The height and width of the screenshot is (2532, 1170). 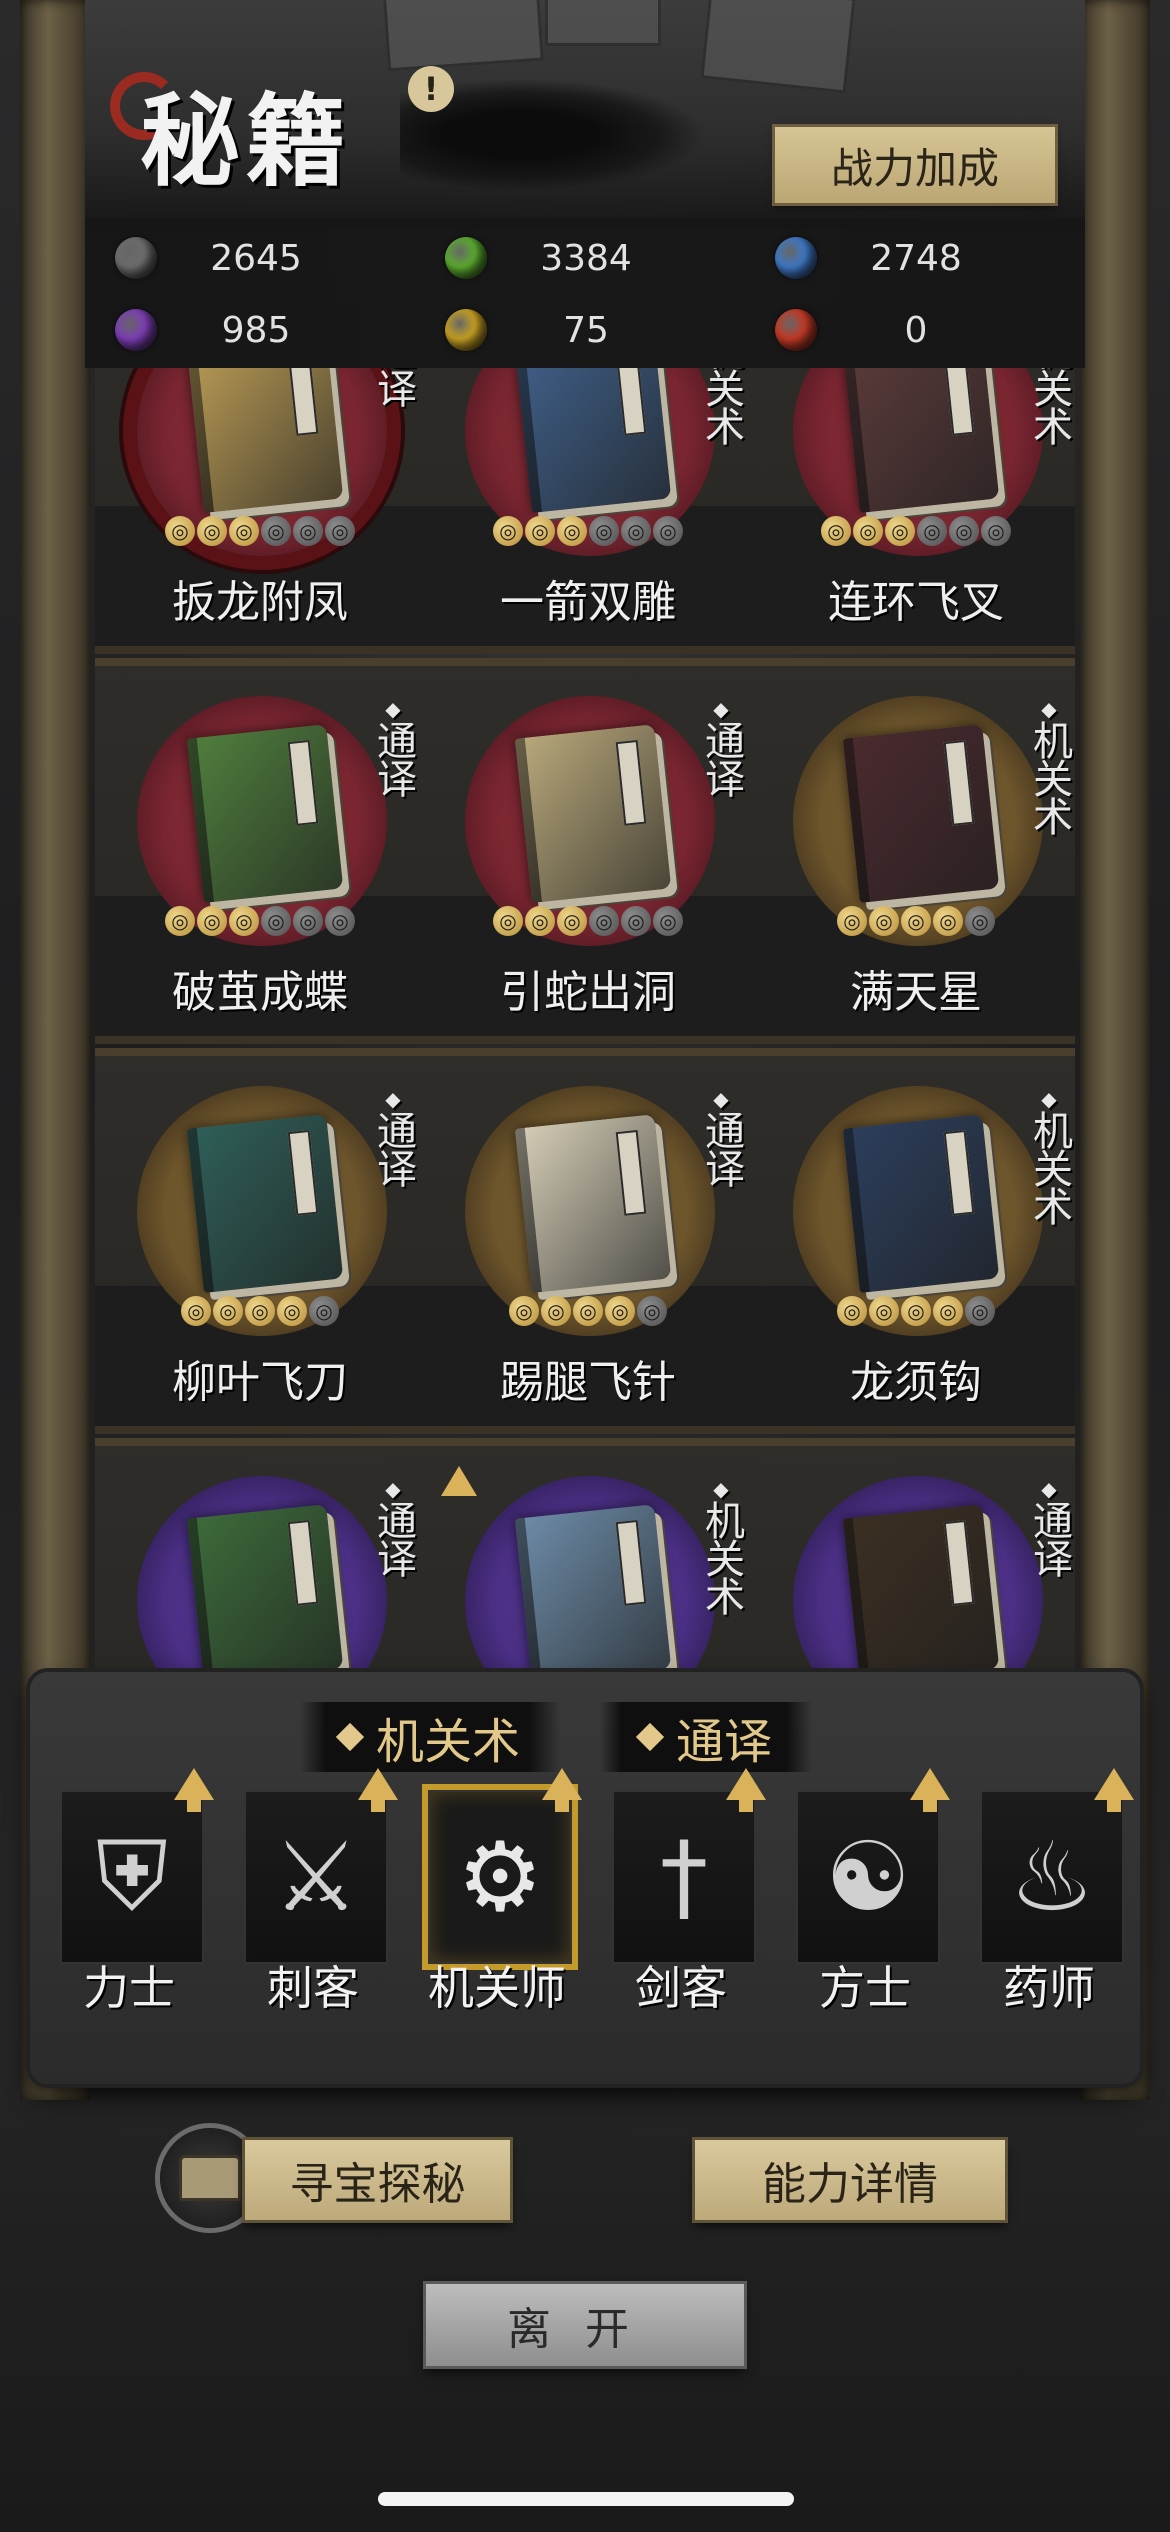 I want to click on class-label: 药师, so click(x=1049, y=1988).